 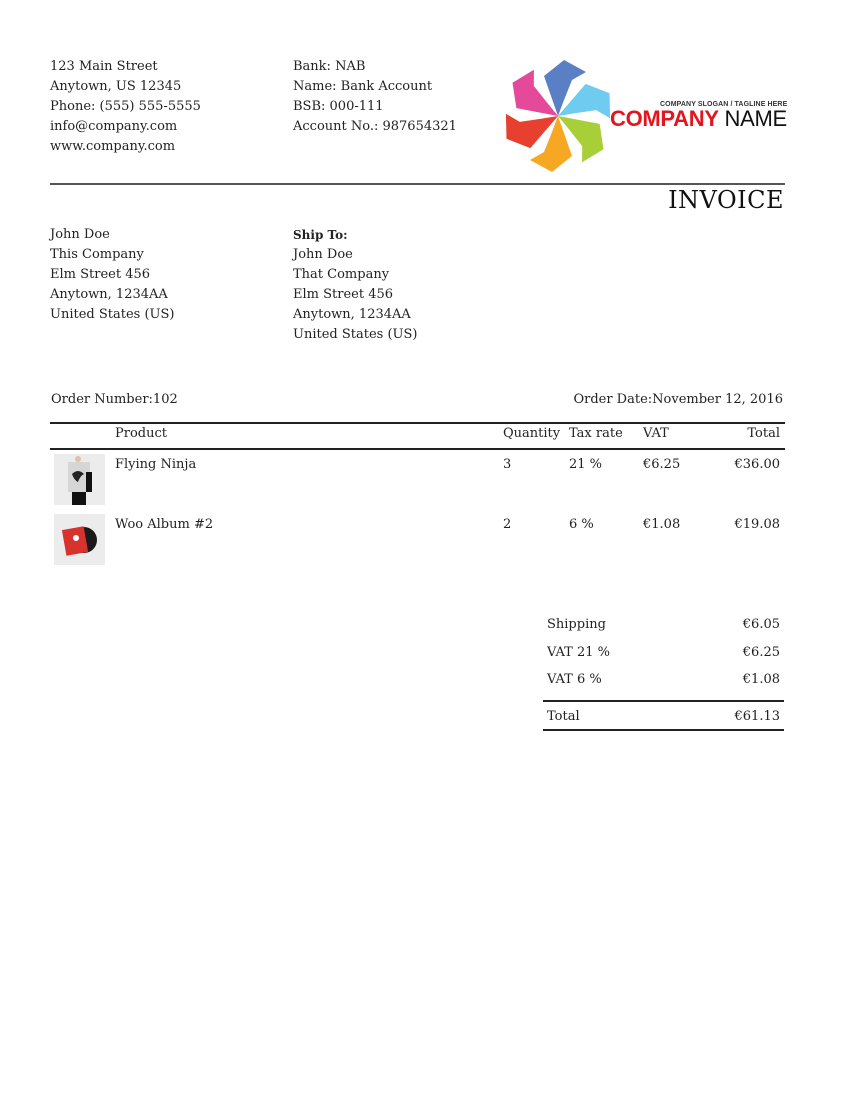 I want to click on vat6-row: VAT 6 % €1.08, so click(x=663, y=679).